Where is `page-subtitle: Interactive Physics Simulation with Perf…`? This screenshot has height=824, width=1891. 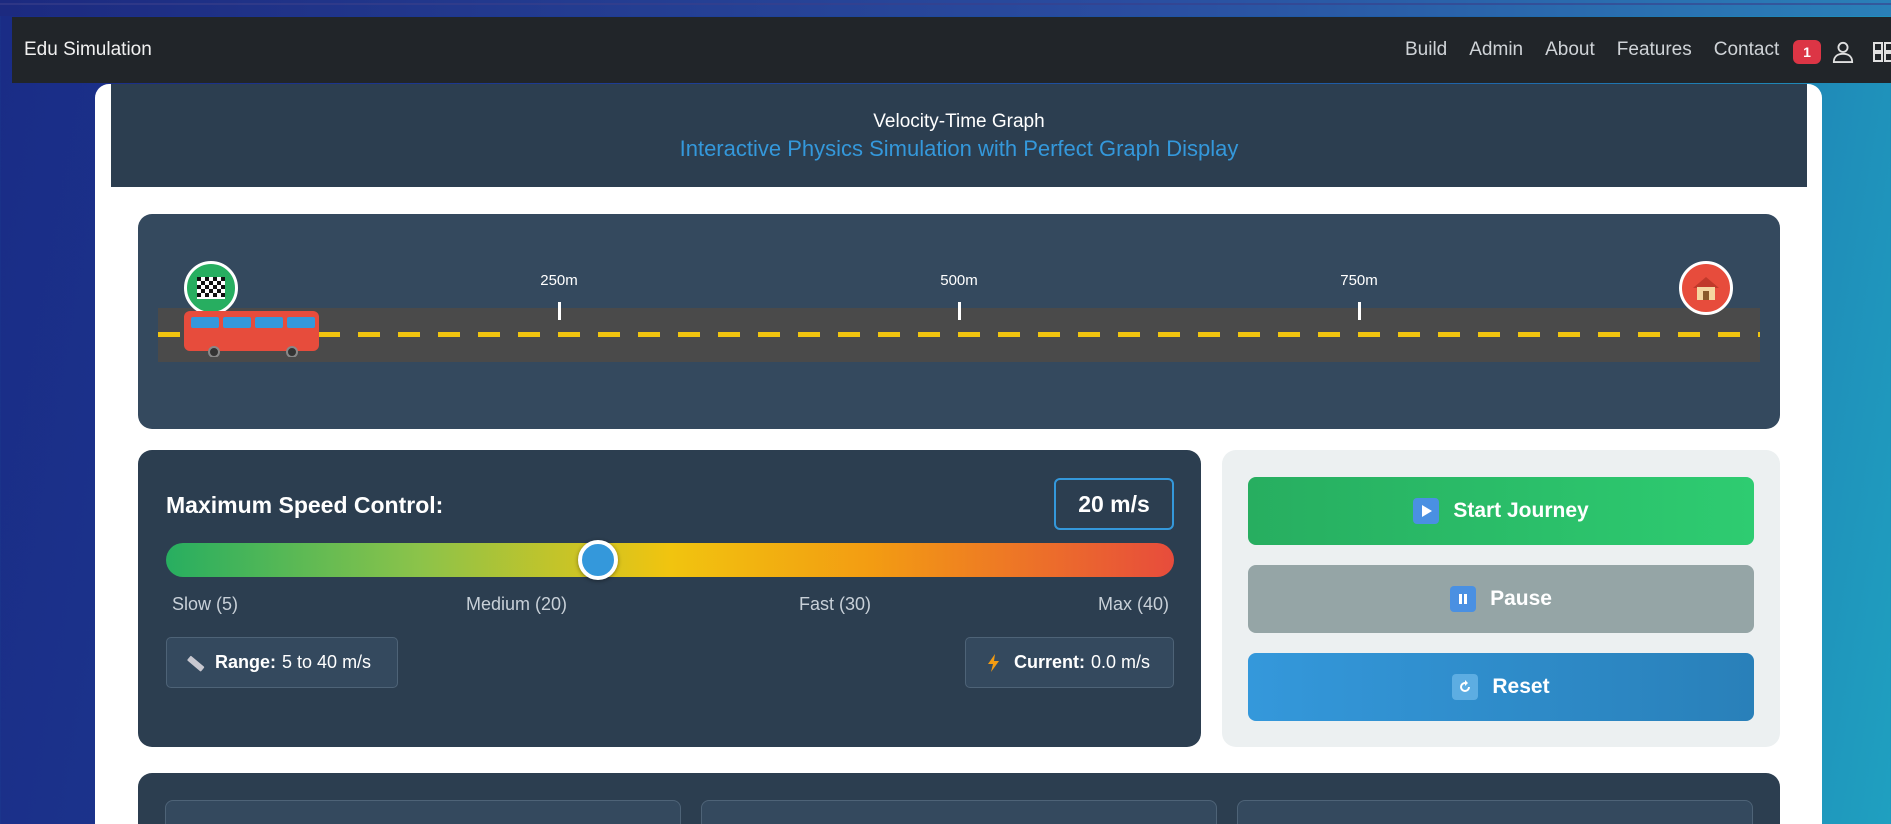 page-subtitle: Interactive Physics Simulation with Perf… is located at coordinates (959, 148).